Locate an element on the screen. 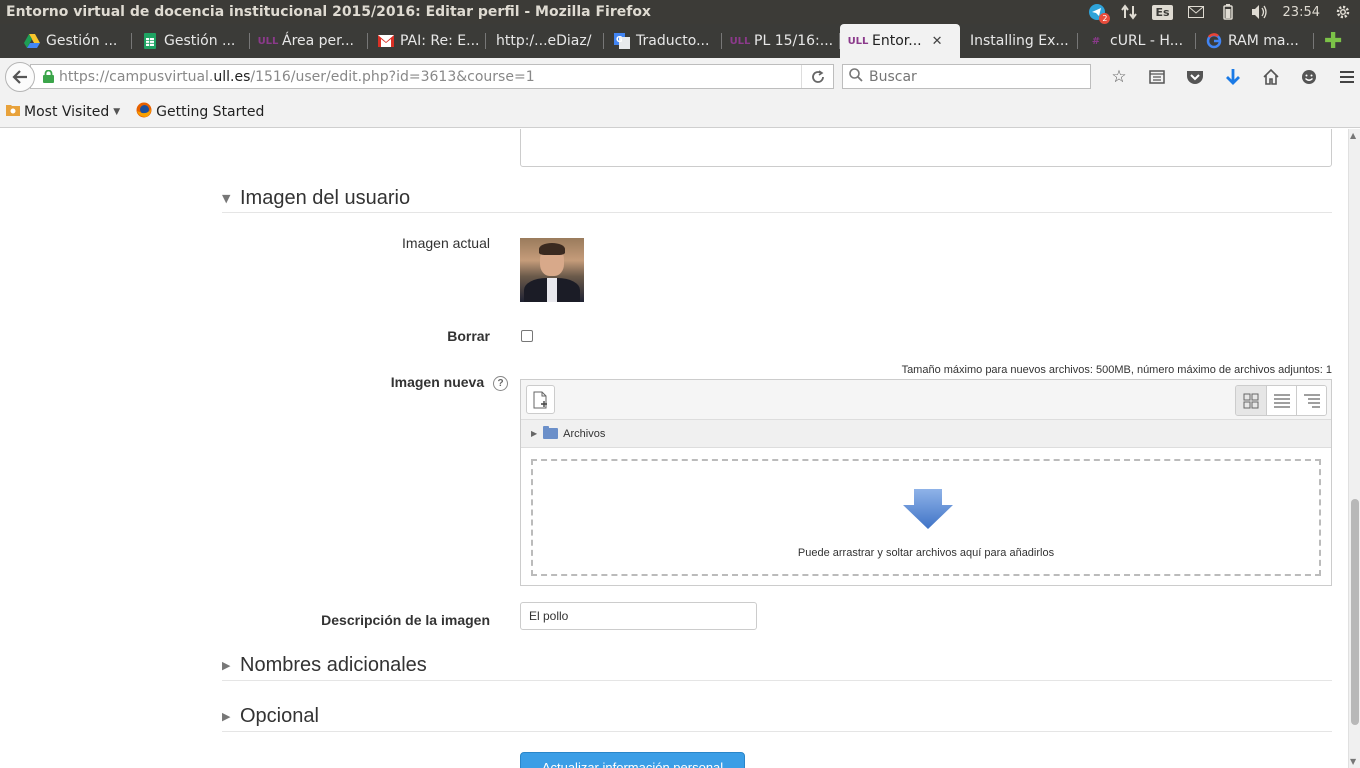 The height and width of the screenshot is (768, 1360). page-scrollbar: ▲ ▼ is located at coordinates (1354, 448).